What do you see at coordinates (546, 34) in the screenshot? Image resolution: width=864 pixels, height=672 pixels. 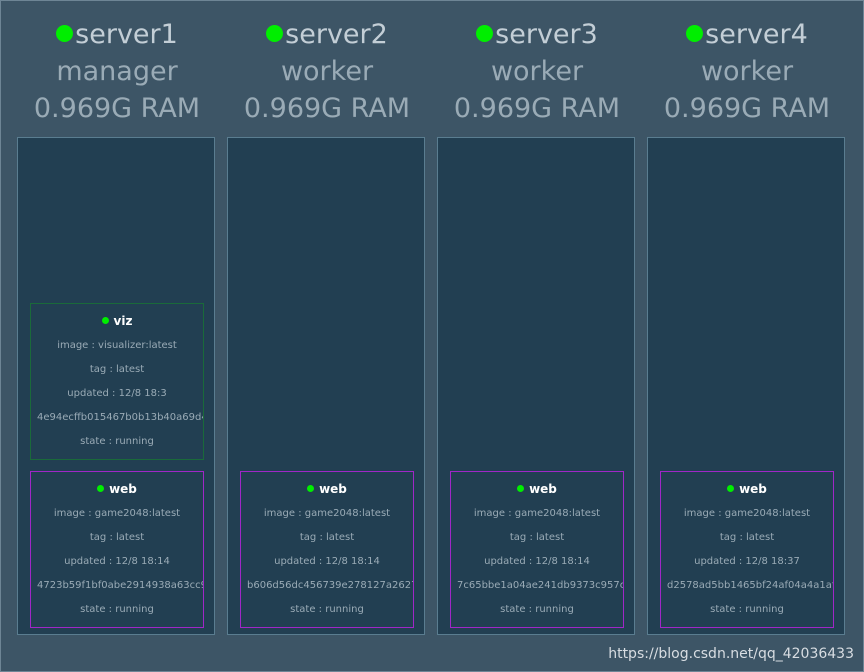 I see `node-name: server3` at bounding box center [546, 34].